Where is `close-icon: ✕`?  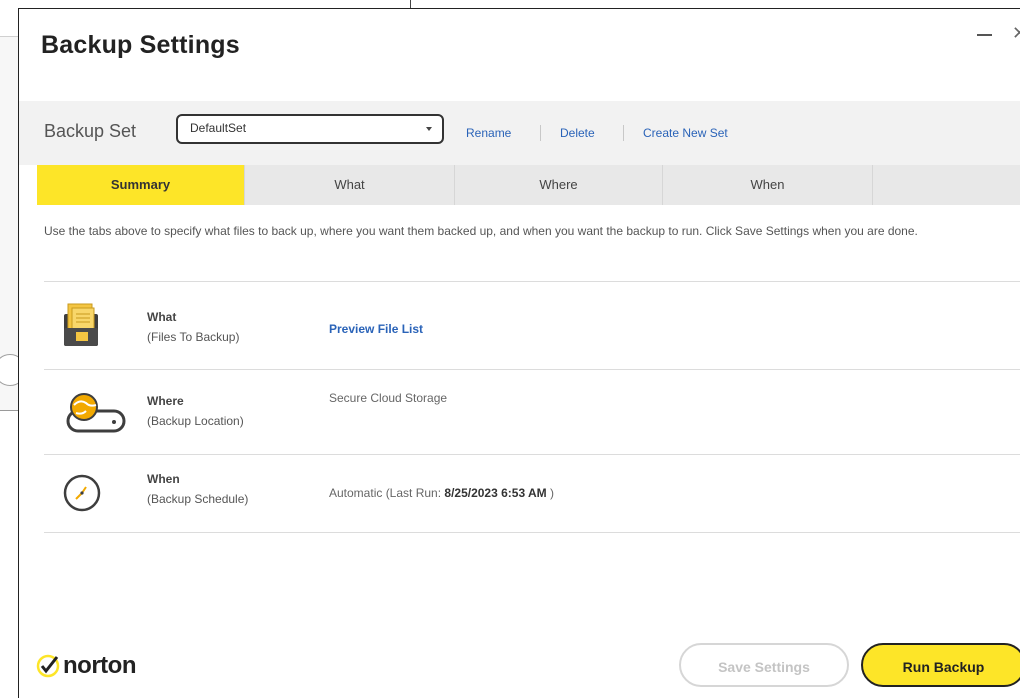
close-icon: ✕ is located at coordinates (1016, 33).